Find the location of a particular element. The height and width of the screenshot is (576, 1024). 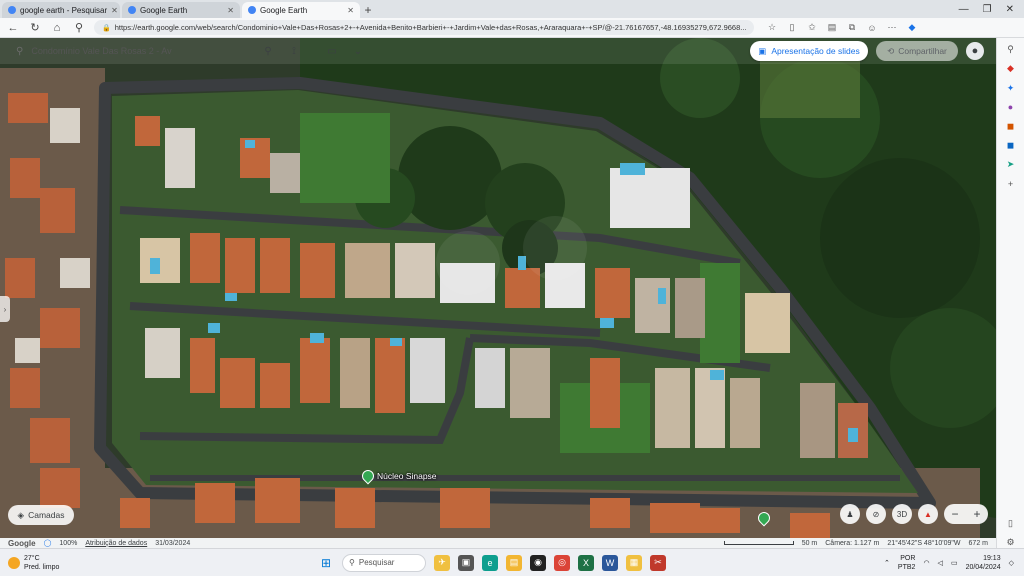

shopping-icon: ◆ is located at coordinates (1011, 68).